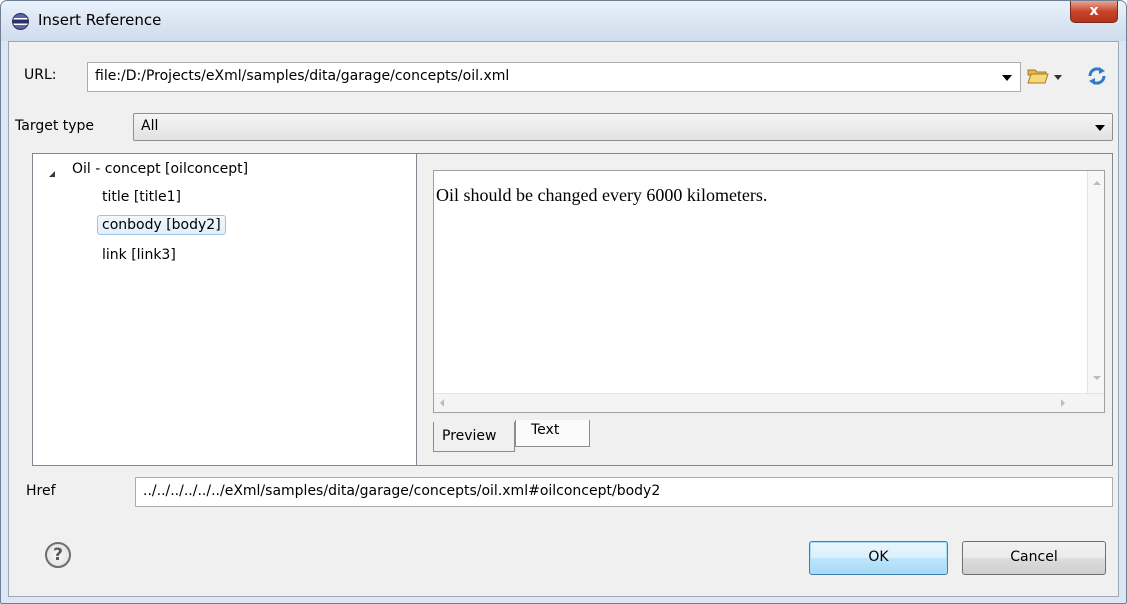 The image size is (1127, 604). I want to click on scroll-up-icon, so click(1097, 183).